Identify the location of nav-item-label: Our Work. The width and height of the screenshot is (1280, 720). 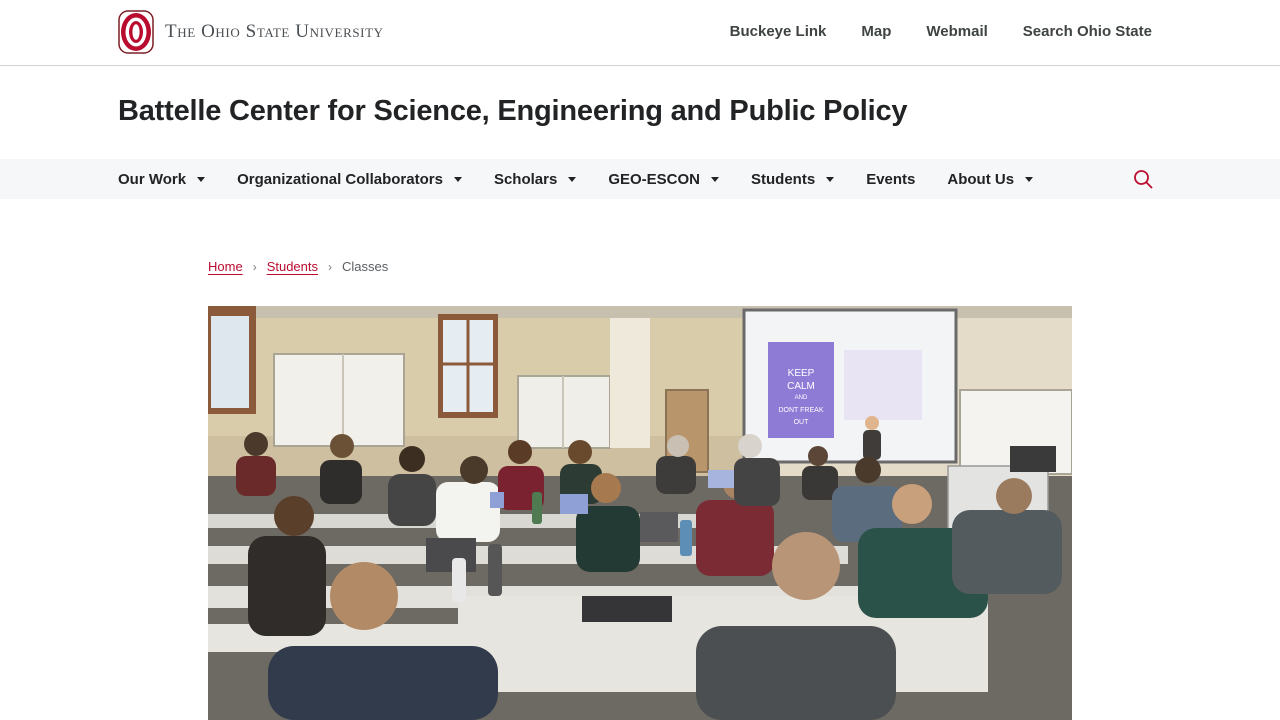
(152, 179).